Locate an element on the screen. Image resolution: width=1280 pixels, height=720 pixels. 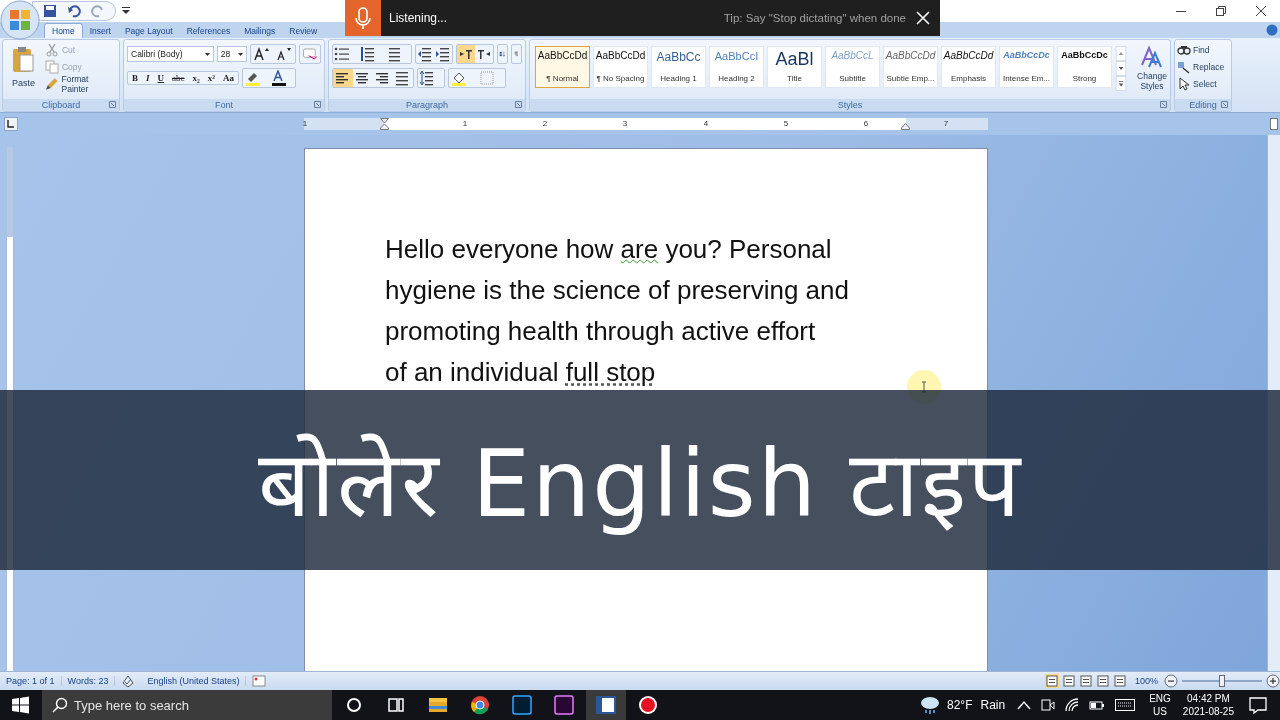
wifi-icon is located at coordinates (1072, 705).